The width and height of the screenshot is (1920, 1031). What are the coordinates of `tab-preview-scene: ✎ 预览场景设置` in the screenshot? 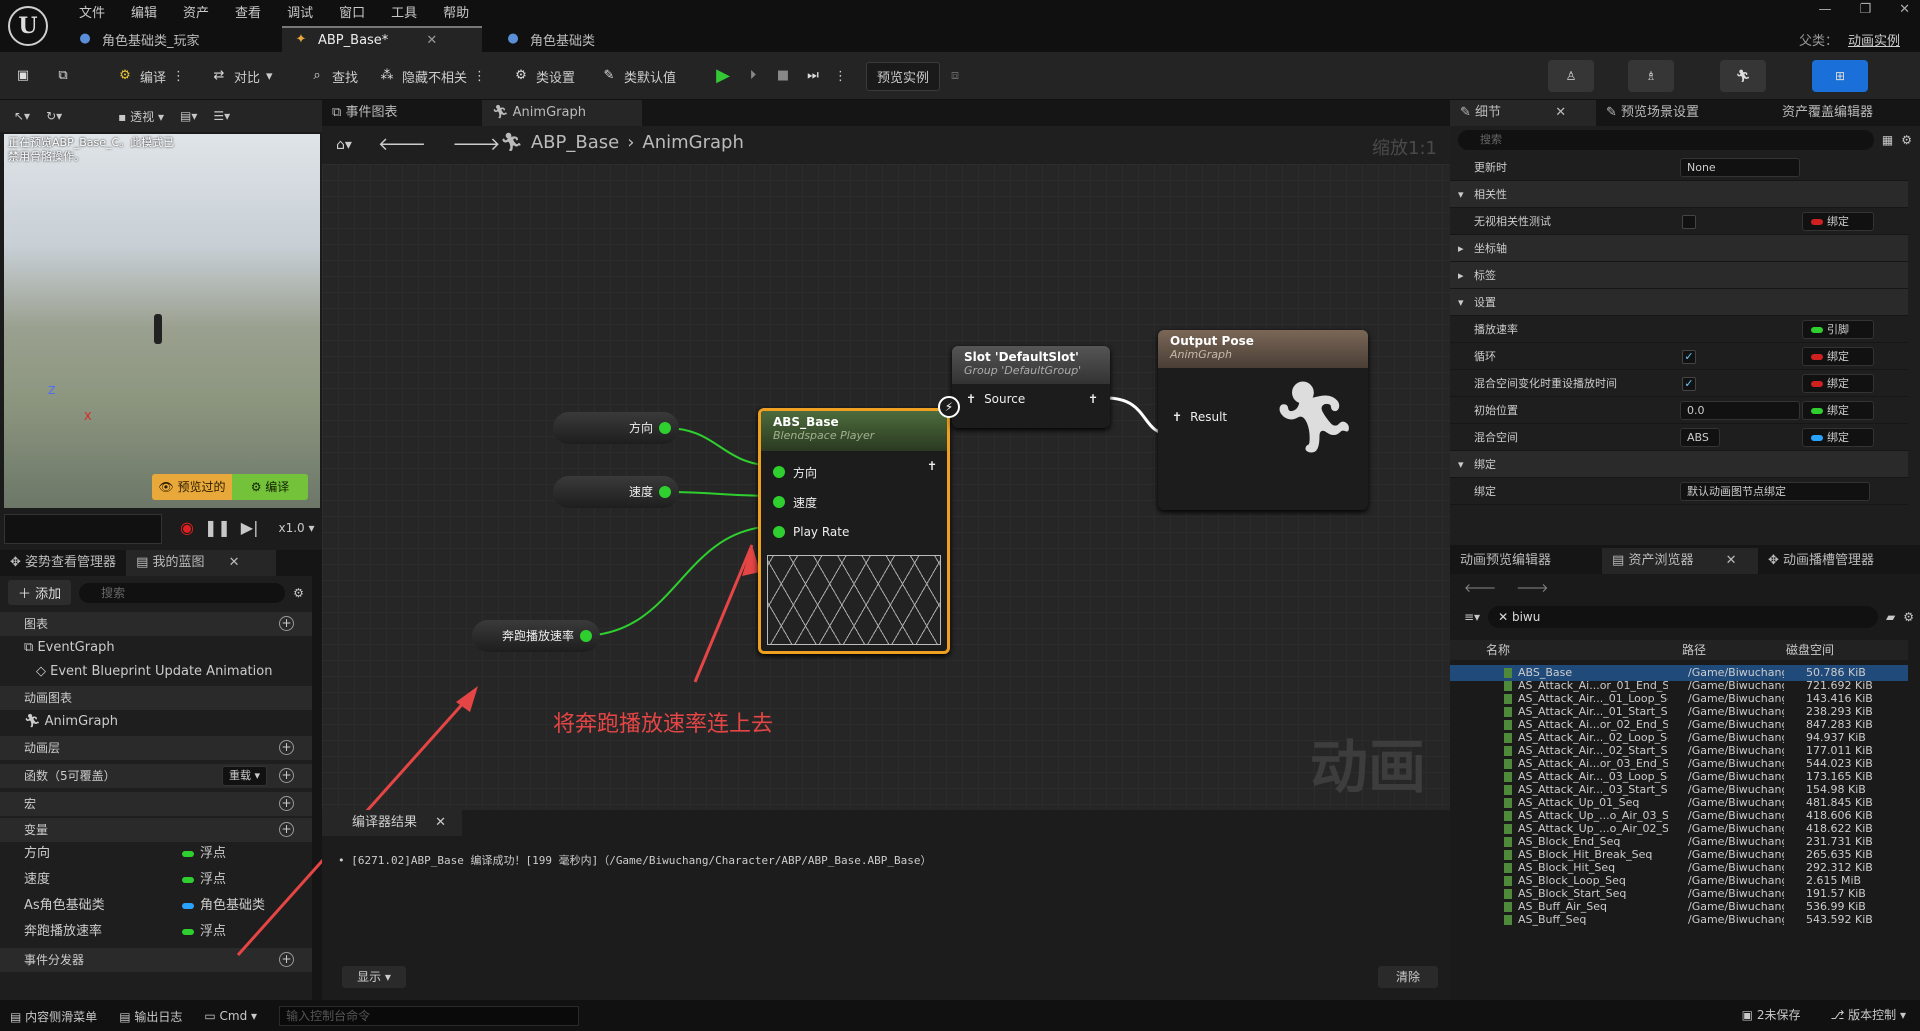 It's located at (1684, 113).